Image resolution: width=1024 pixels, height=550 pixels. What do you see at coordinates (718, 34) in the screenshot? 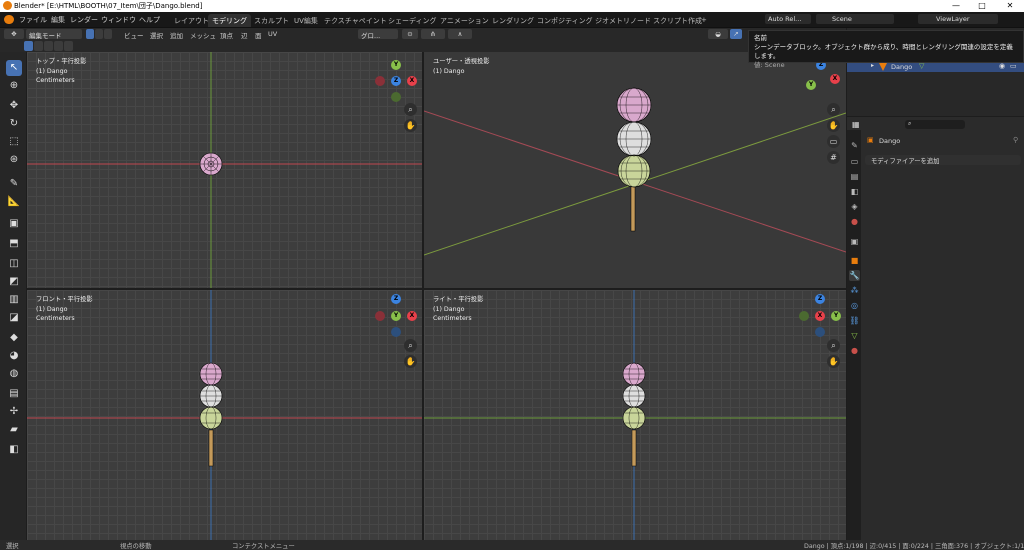
I see `visibility-icon: ◒` at bounding box center [718, 34].